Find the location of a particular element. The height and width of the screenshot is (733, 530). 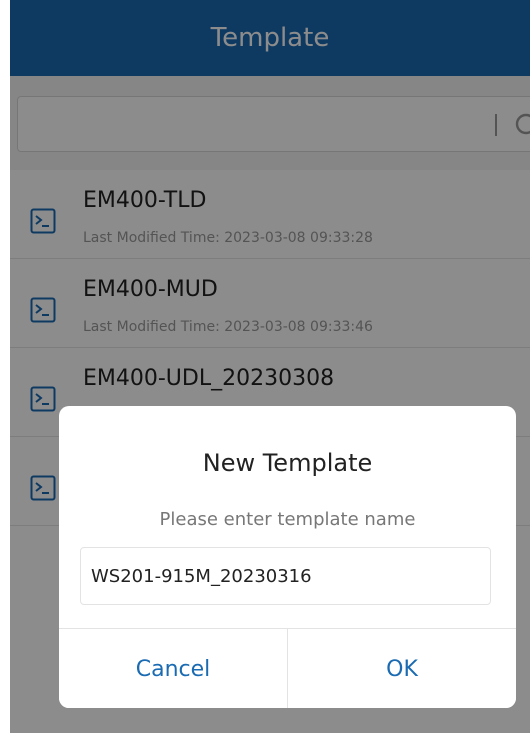

ok-button: OK is located at coordinates (401, 668).